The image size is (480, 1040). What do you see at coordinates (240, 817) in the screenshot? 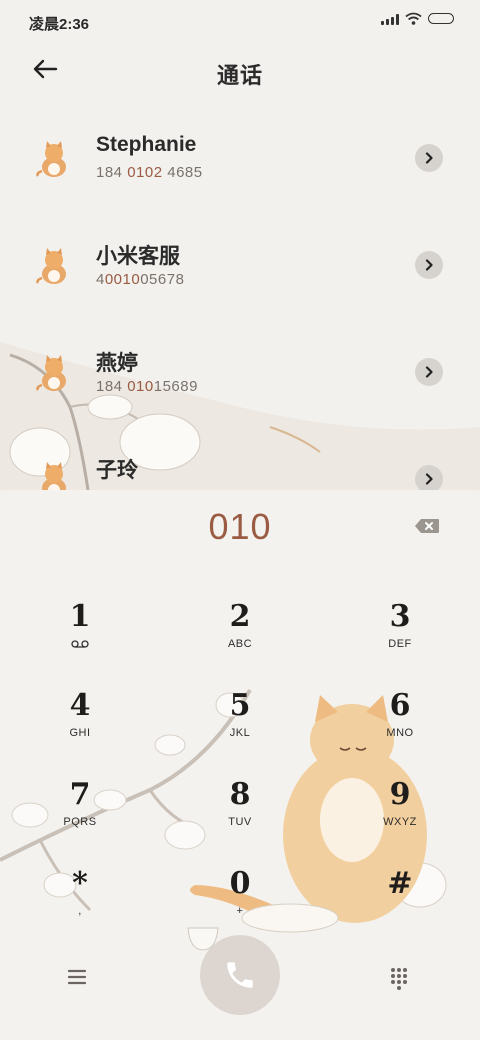
I see `key-8: 8 TUV` at bounding box center [240, 817].